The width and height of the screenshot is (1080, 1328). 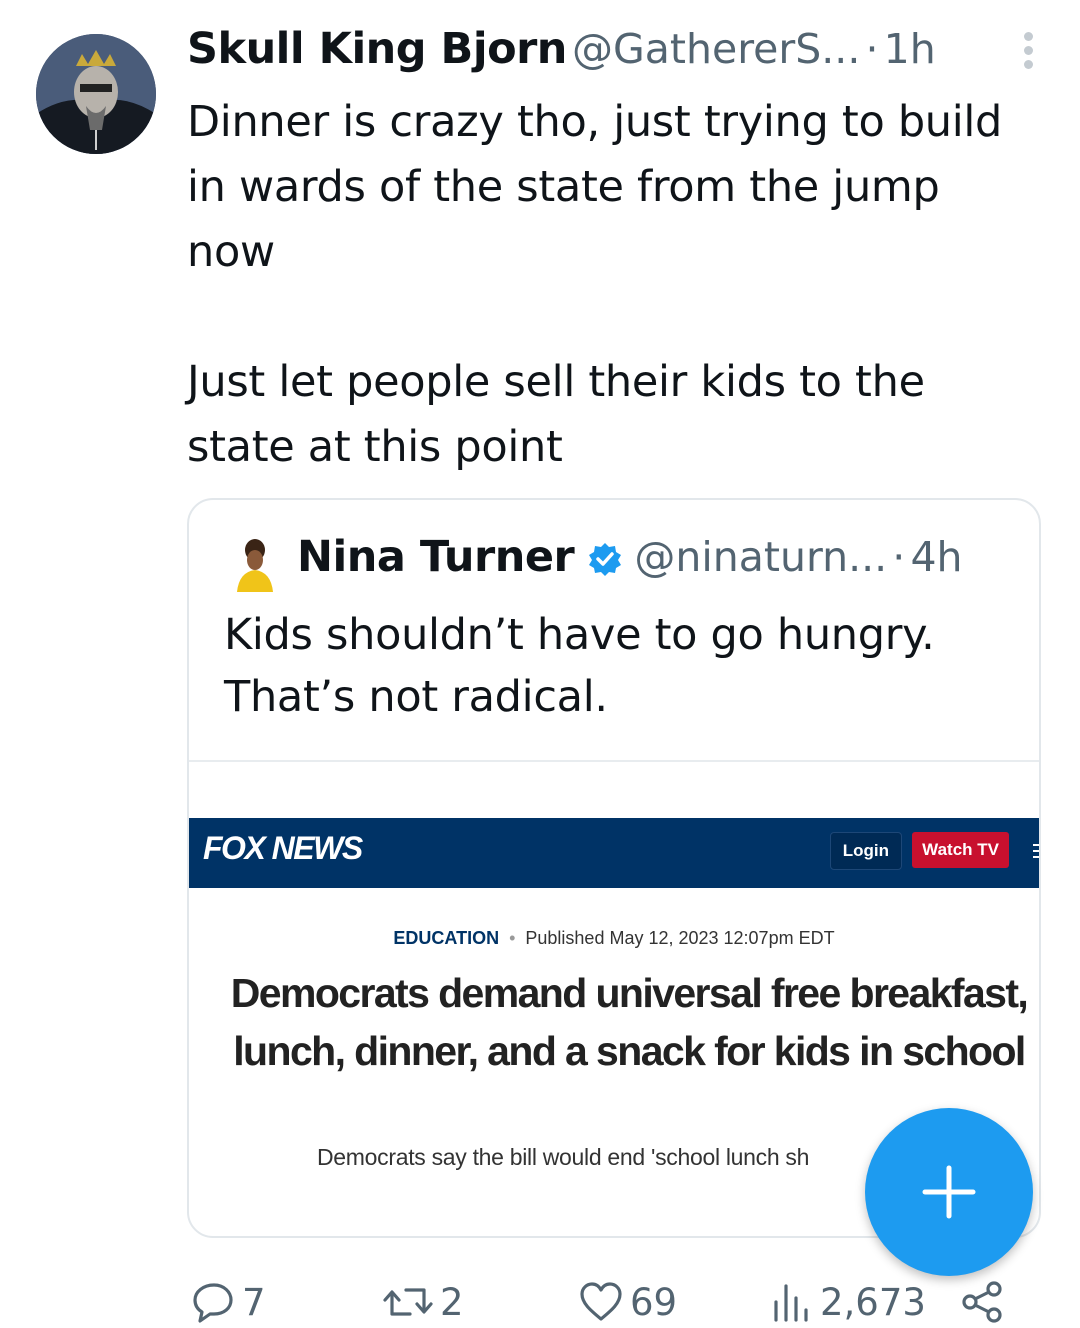 What do you see at coordinates (873, 1302) in the screenshot?
I see `views-count: 2,673` at bounding box center [873, 1302].